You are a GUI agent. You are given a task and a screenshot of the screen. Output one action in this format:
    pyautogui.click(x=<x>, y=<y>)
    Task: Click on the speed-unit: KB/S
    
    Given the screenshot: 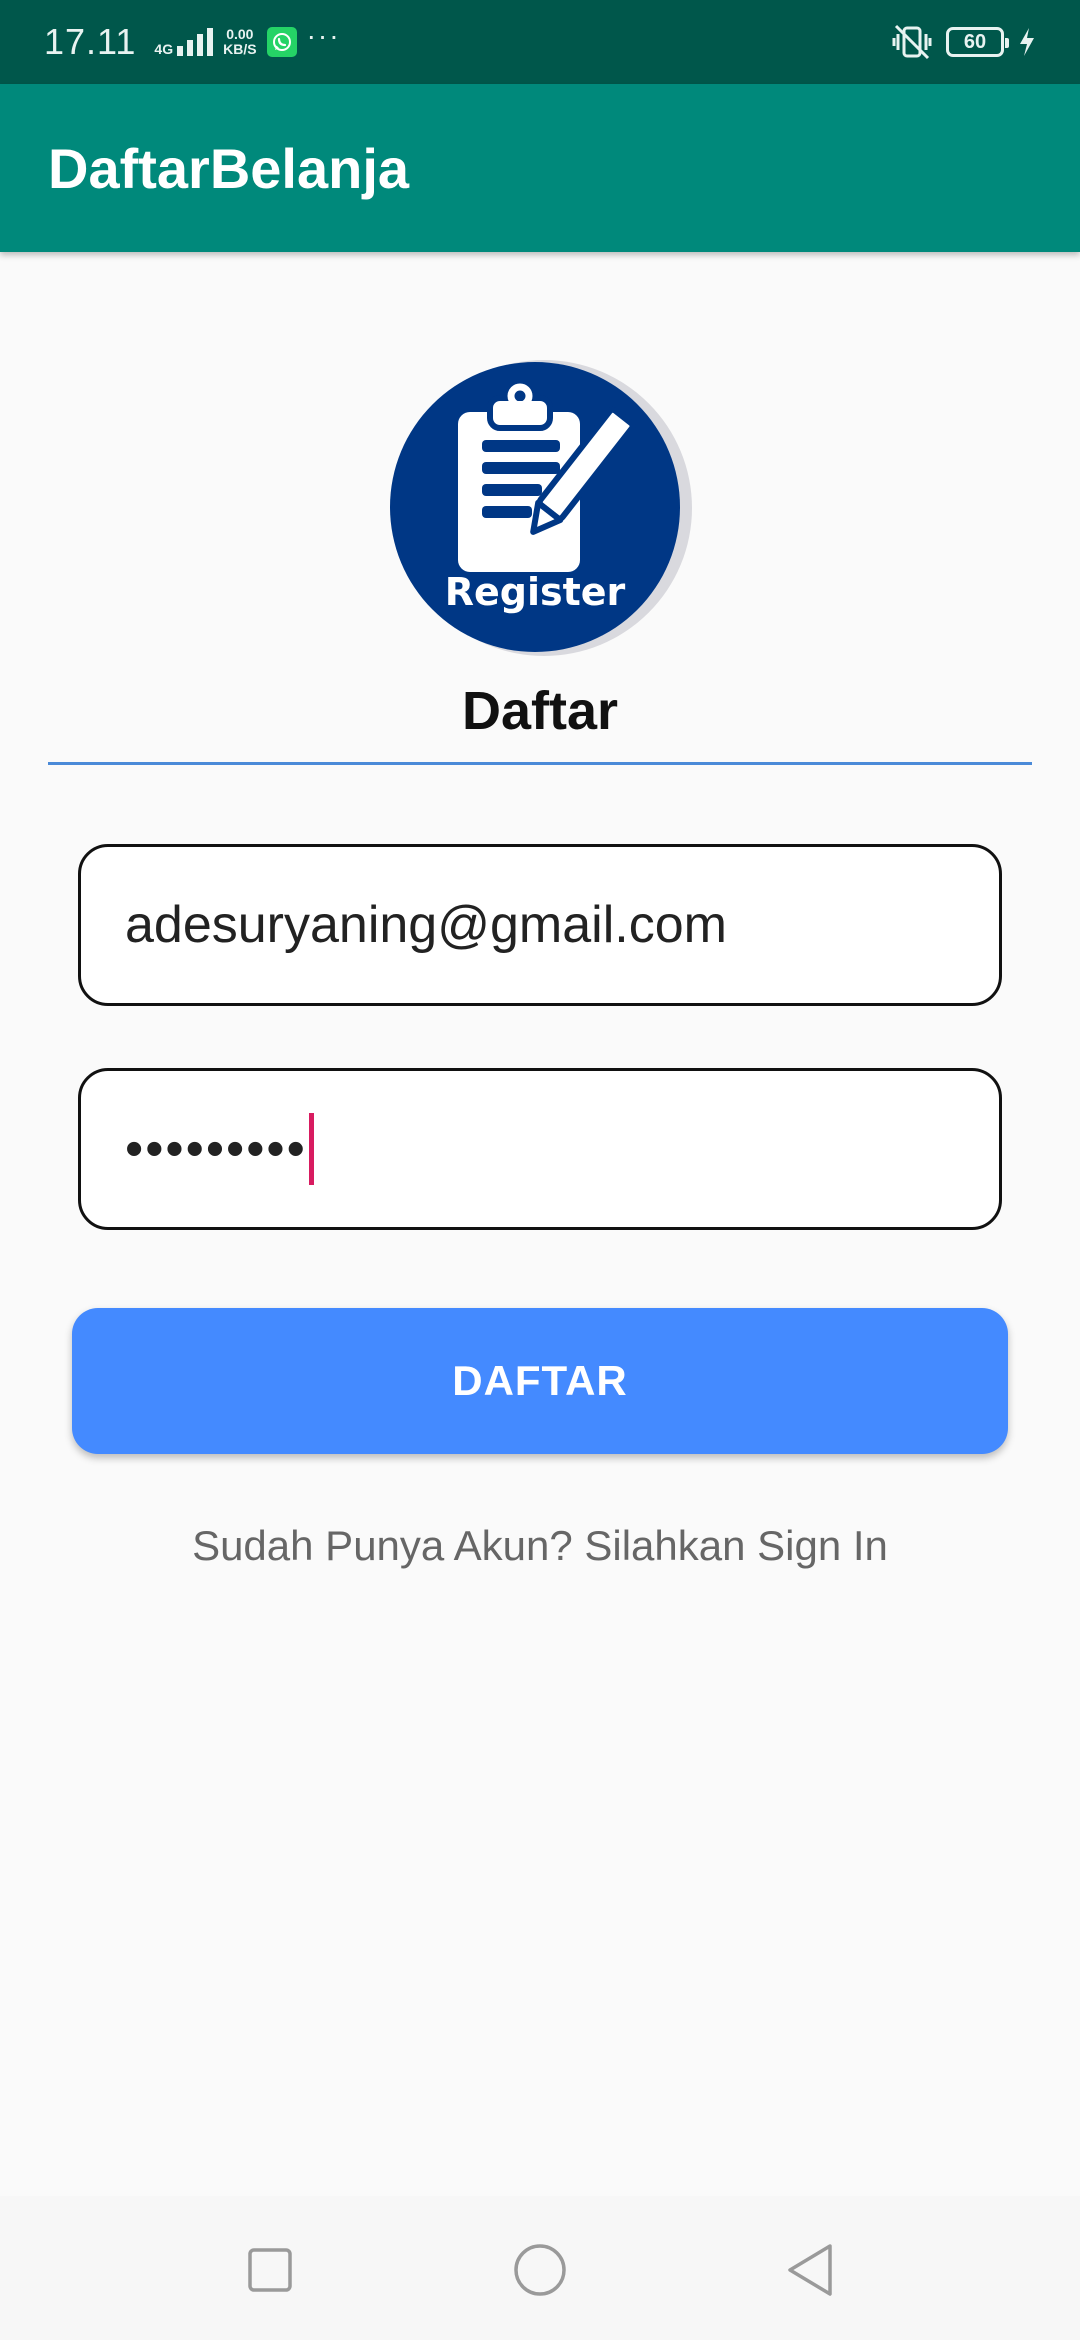 What is the action you would take?
    pyautogui.click(x=240, y=49)
    